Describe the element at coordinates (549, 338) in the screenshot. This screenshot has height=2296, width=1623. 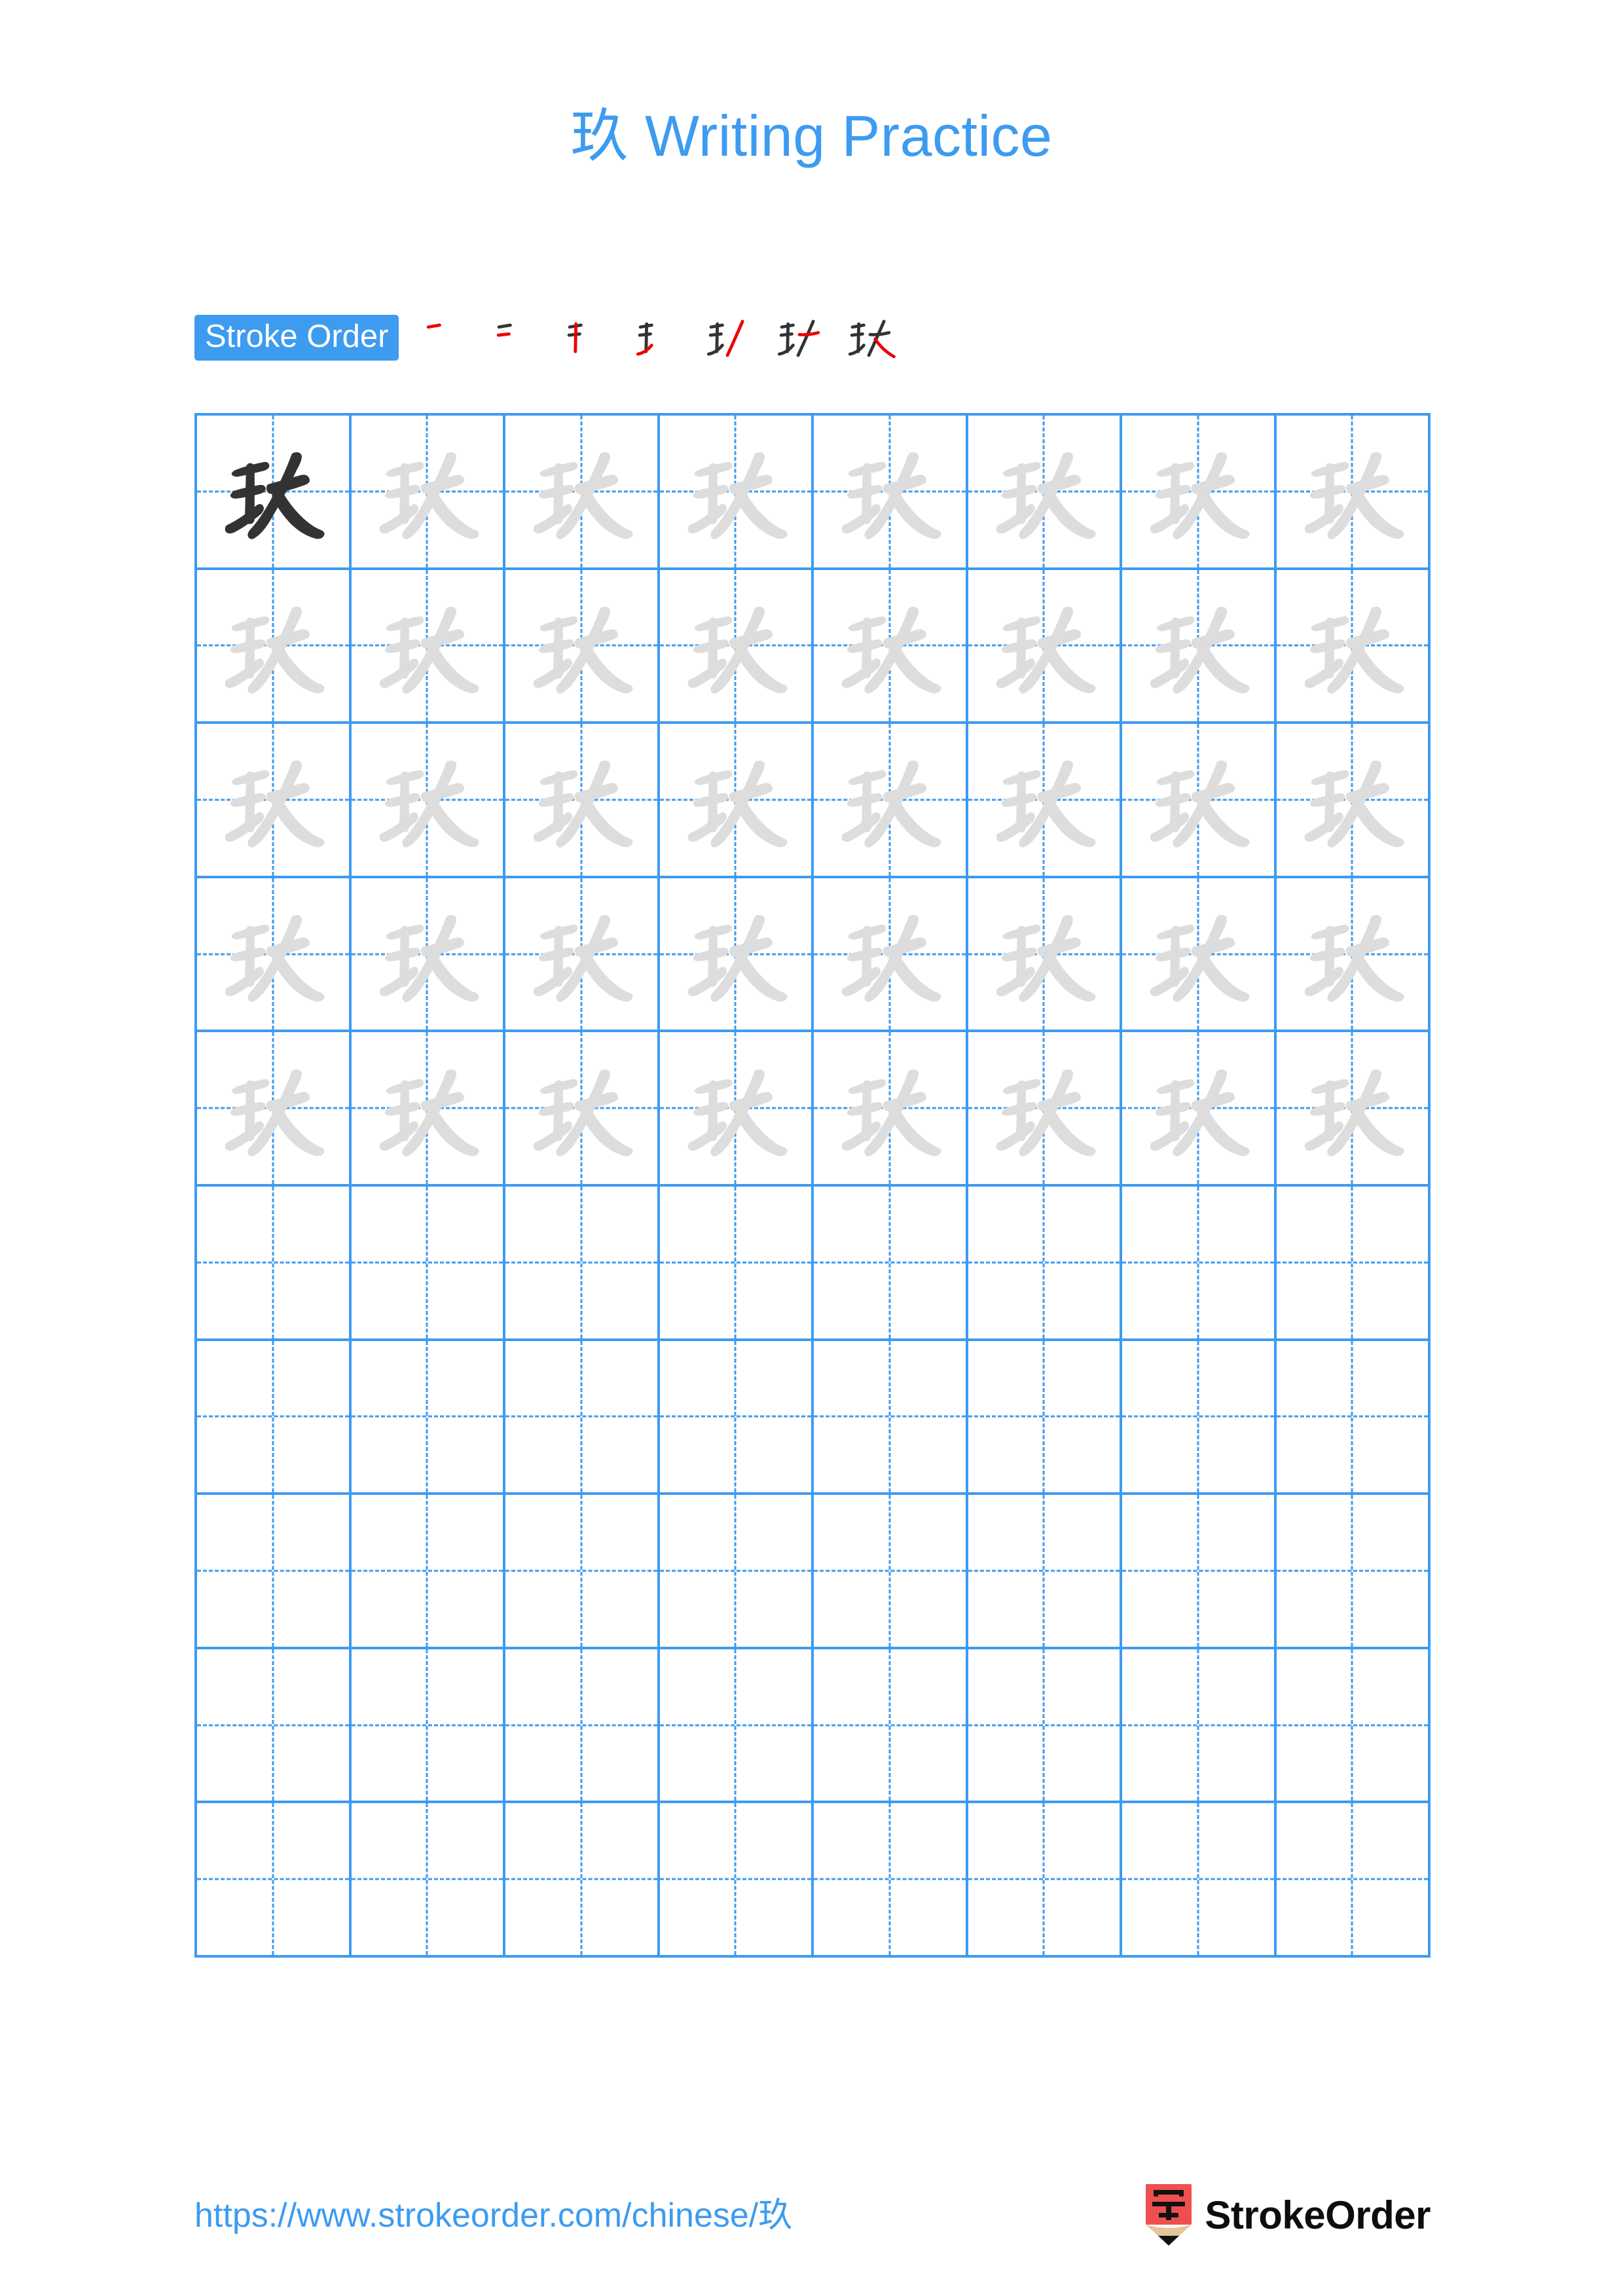
I see `stroke-order-section: Stroke Order` at that location.